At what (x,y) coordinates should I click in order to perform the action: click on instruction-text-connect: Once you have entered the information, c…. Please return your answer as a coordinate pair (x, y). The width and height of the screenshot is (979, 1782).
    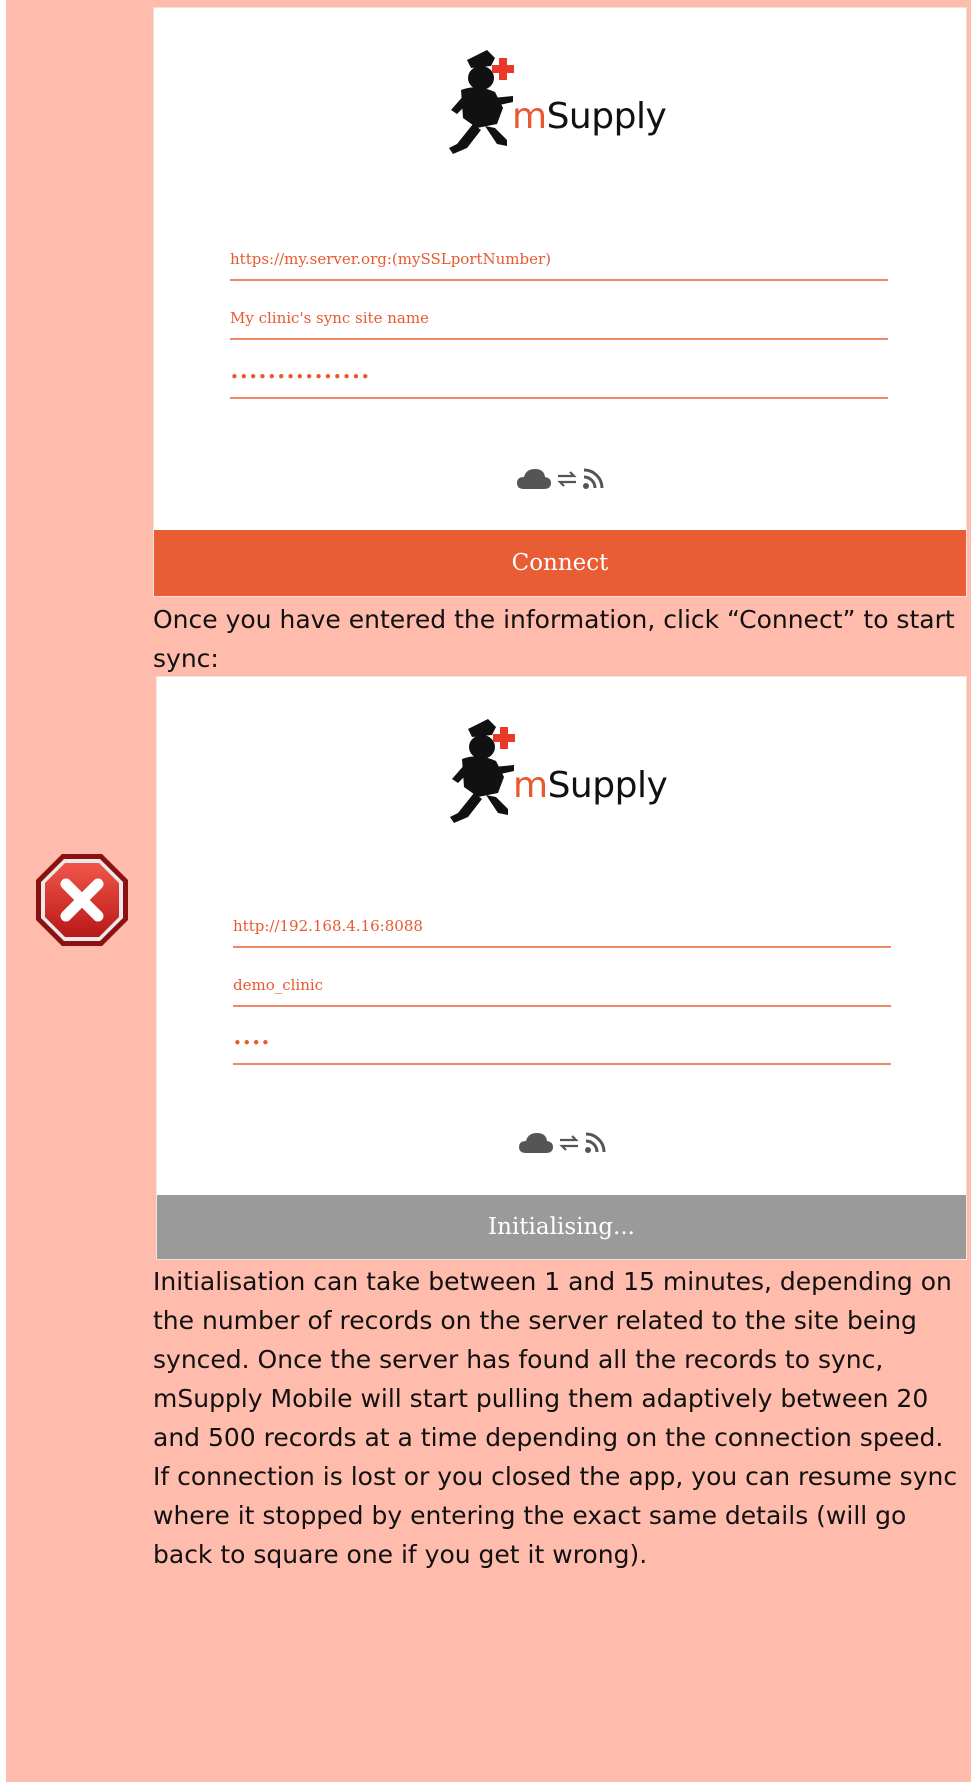
    Looking at the image, I should click on (554, 639).